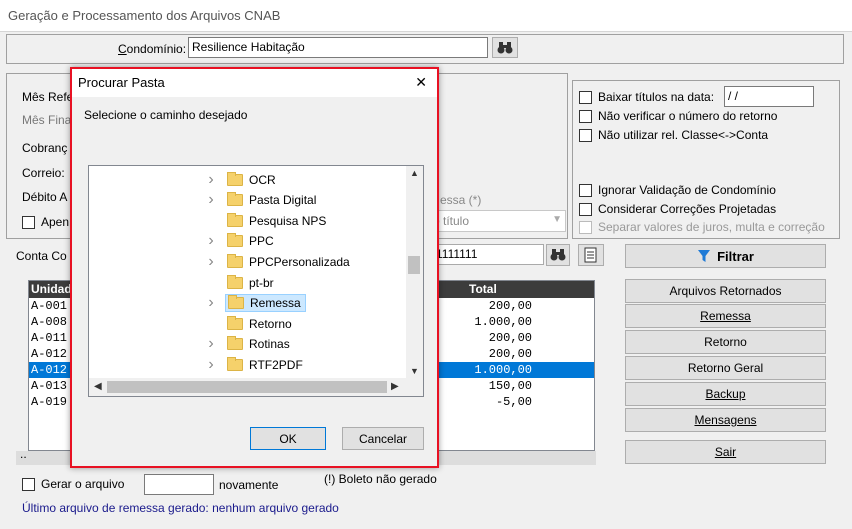 The height and width of the screenshot is (529, 852). What do you see at coordinates (510, 354) in the screenshot?
I see `cell-total: 200,00` at bounding box center [510, 354].